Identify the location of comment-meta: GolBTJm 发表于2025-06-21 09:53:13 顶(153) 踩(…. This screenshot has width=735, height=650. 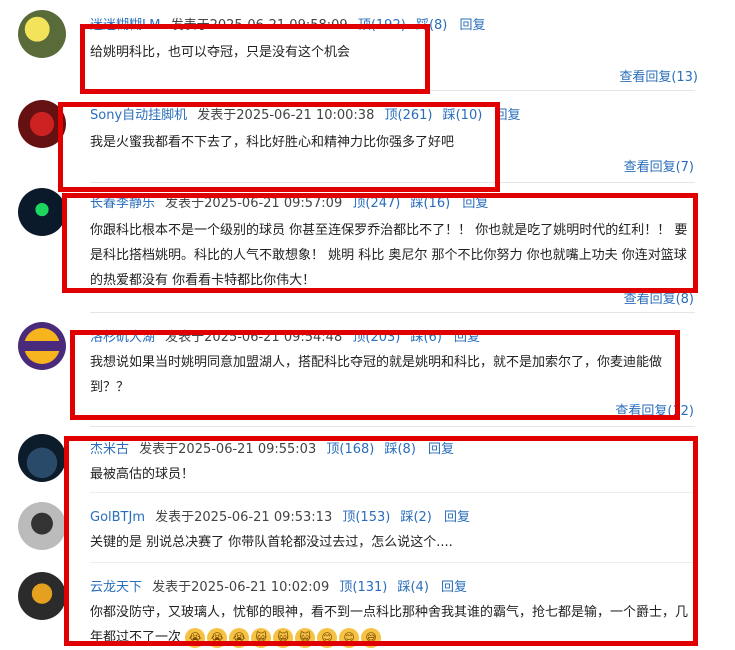
(280, 515).